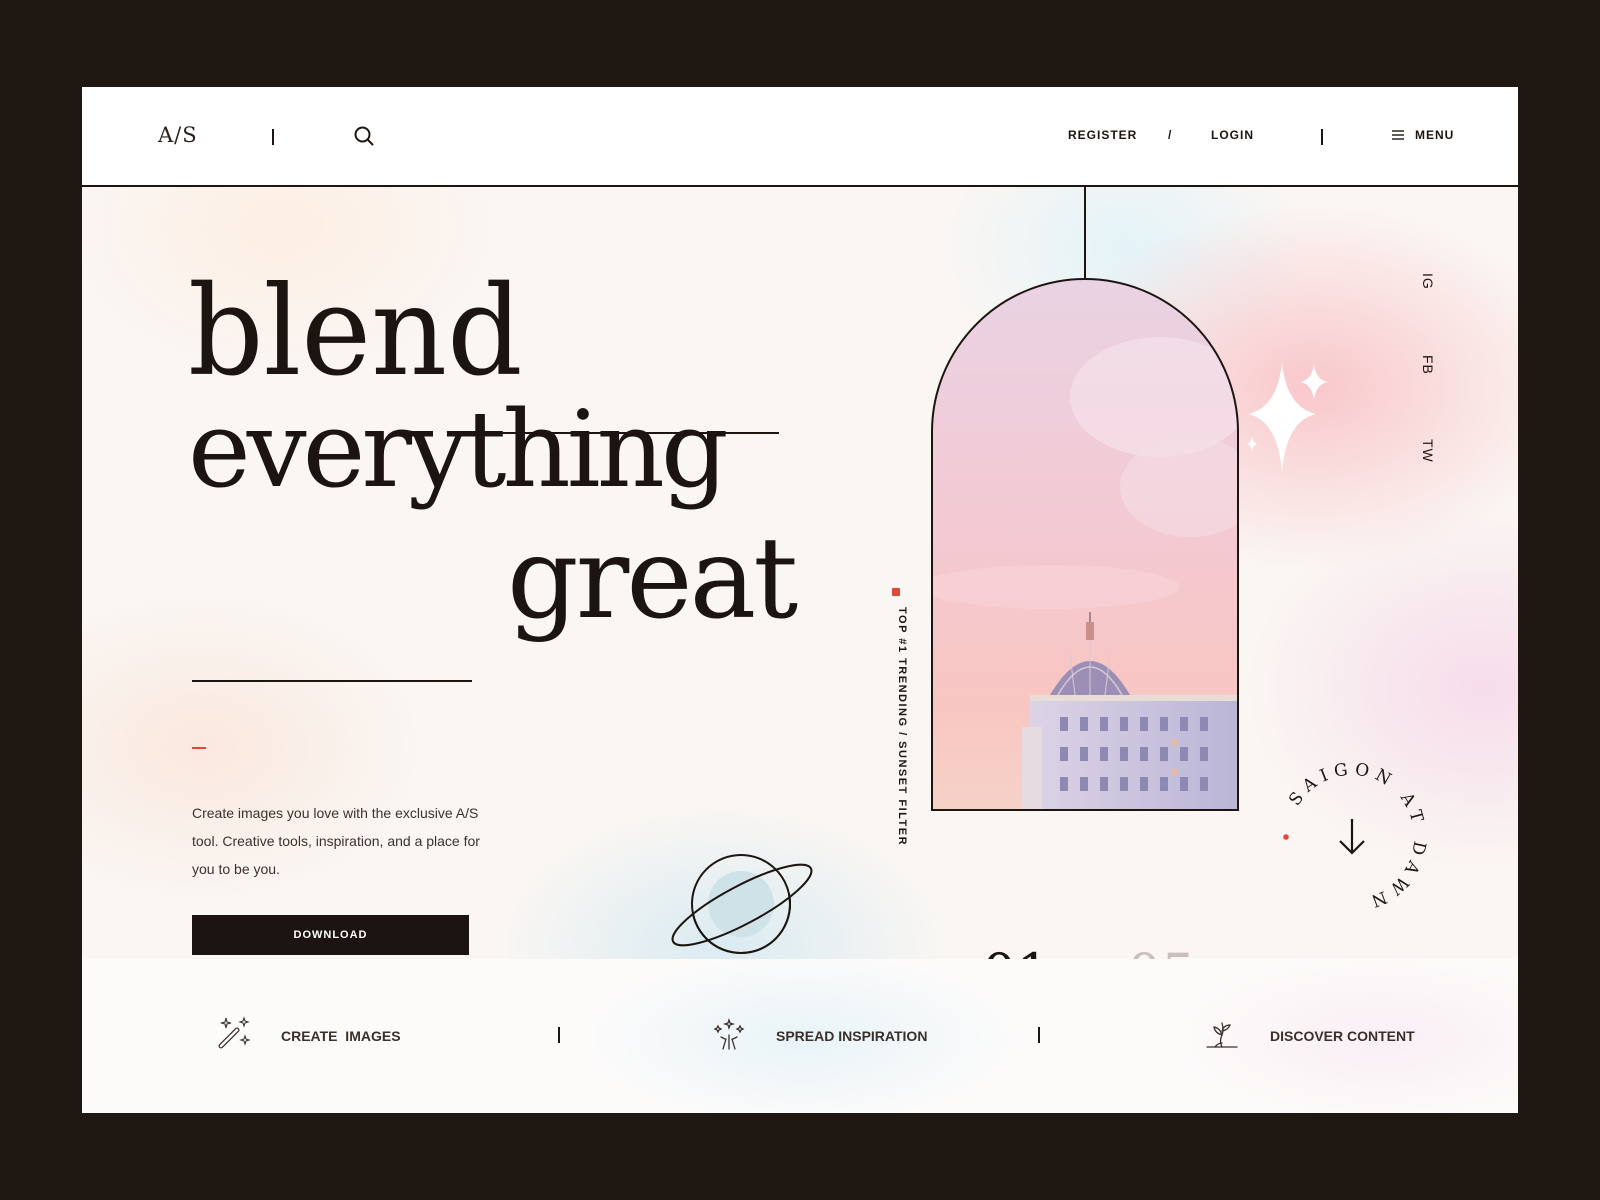  What do you see at coordinates (729, 1033) in the screenshot?
I see `fireworks-icon` at bounding box center [729, 1033].